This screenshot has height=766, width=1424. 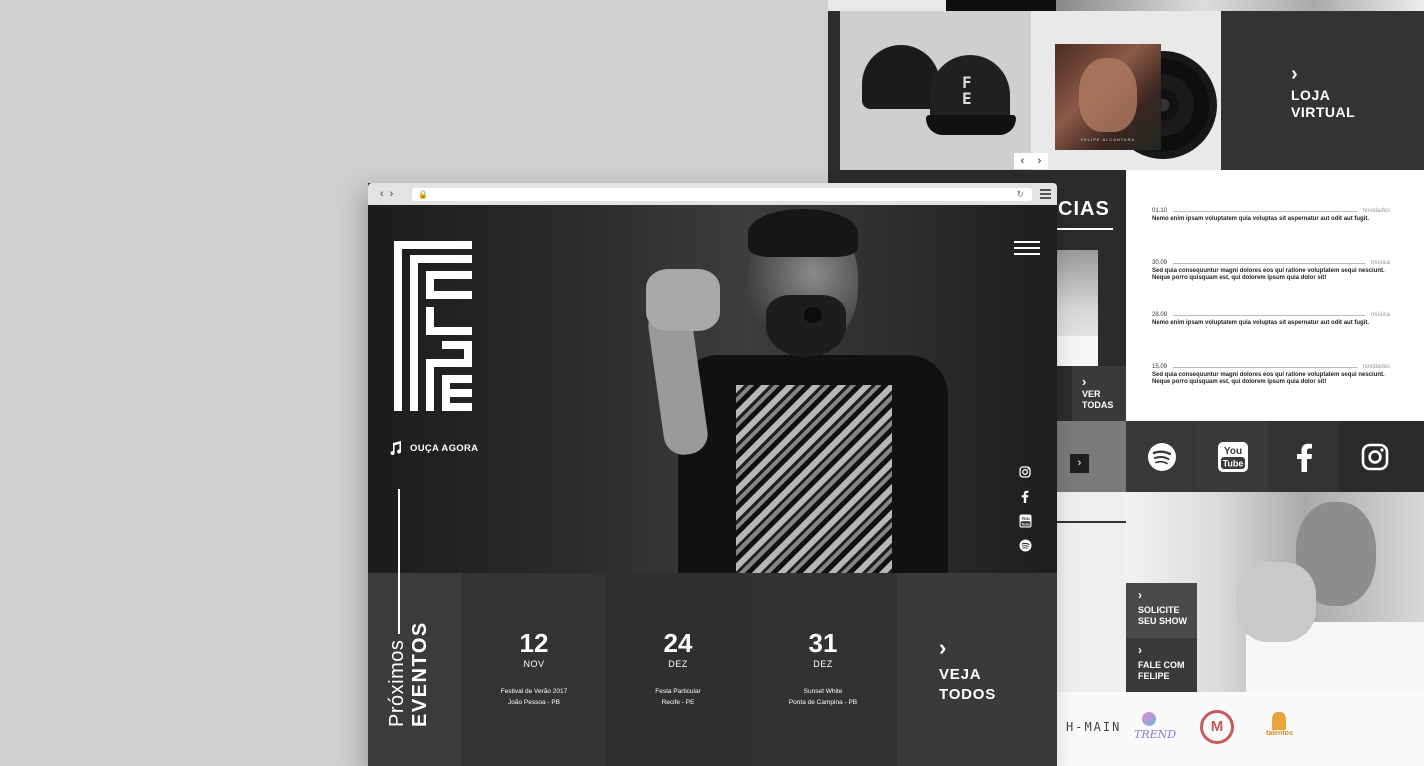 I want to click on listen-now-link: OUÇA AGORA, so click(x=434, y=448).